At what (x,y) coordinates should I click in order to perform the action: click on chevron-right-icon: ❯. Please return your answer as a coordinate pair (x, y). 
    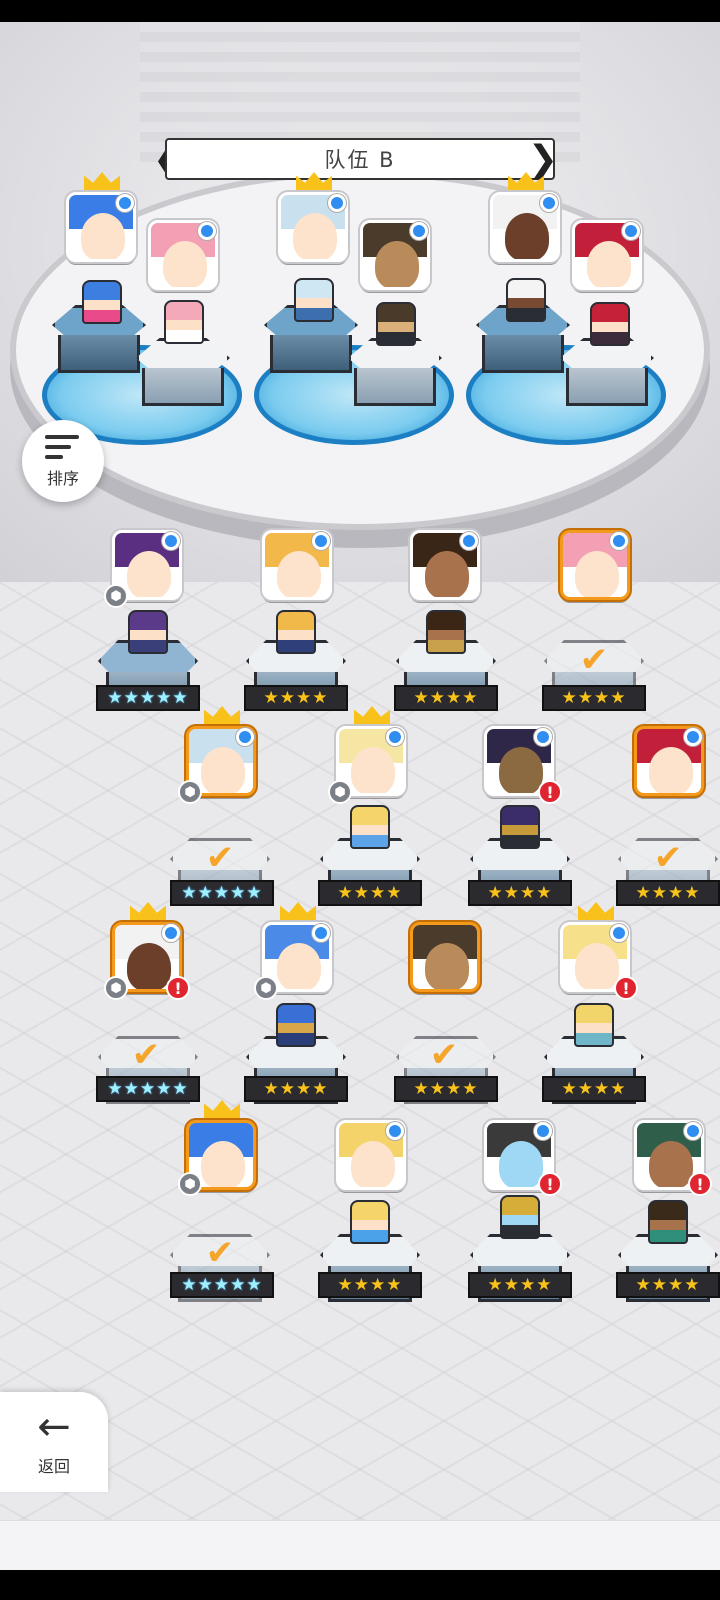
    Looking at the image, I should click on (543, 159).